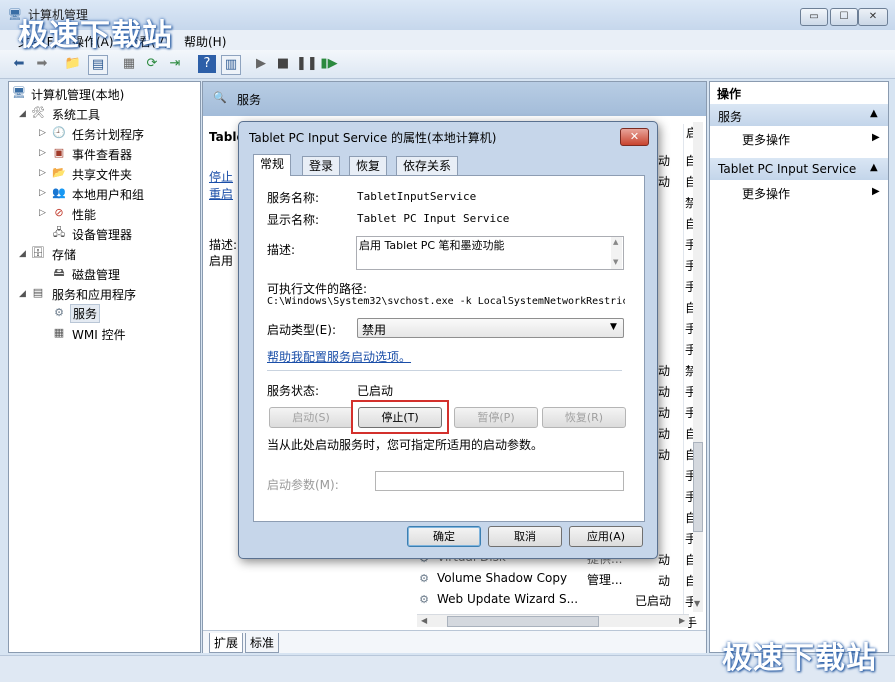 Image resolution: width=895 pixels, height=682 pixels. I want to click on tree-item-local-users: 本地用户和组, so click(108, 194).